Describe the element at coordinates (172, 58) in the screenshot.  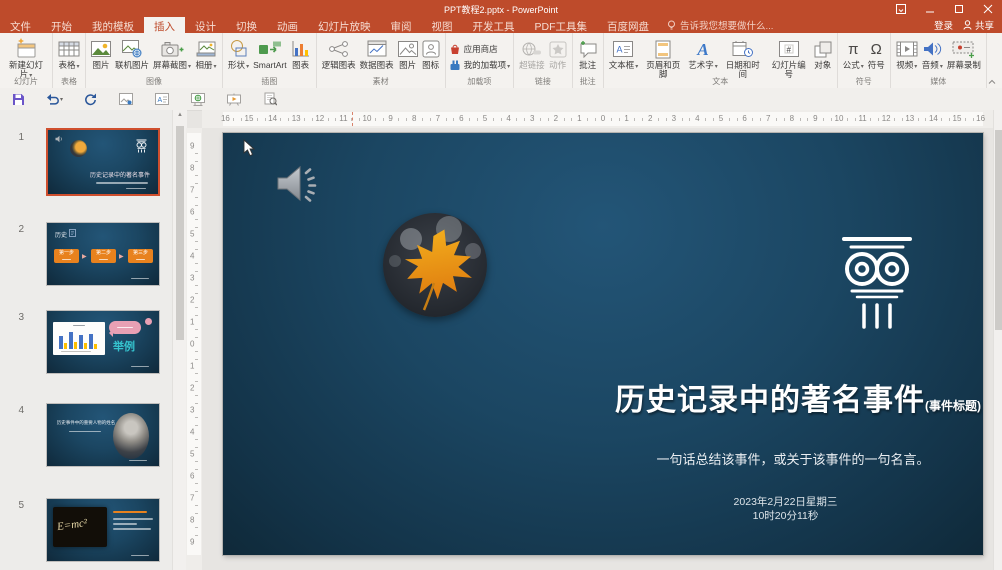
I see `screenshot-button: 屏幕截图` at that location.